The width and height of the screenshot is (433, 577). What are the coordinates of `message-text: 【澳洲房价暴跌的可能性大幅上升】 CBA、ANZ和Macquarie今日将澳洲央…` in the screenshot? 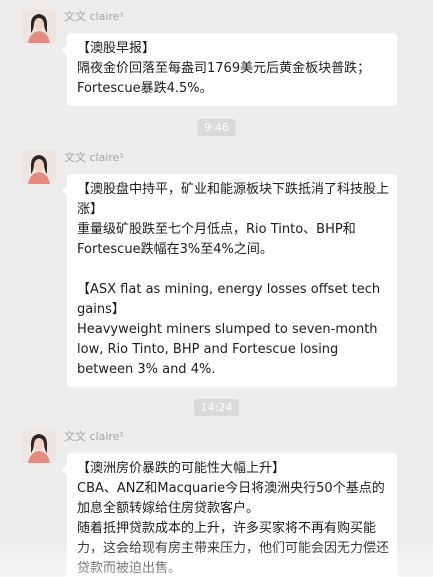 It's located at (233, 518).